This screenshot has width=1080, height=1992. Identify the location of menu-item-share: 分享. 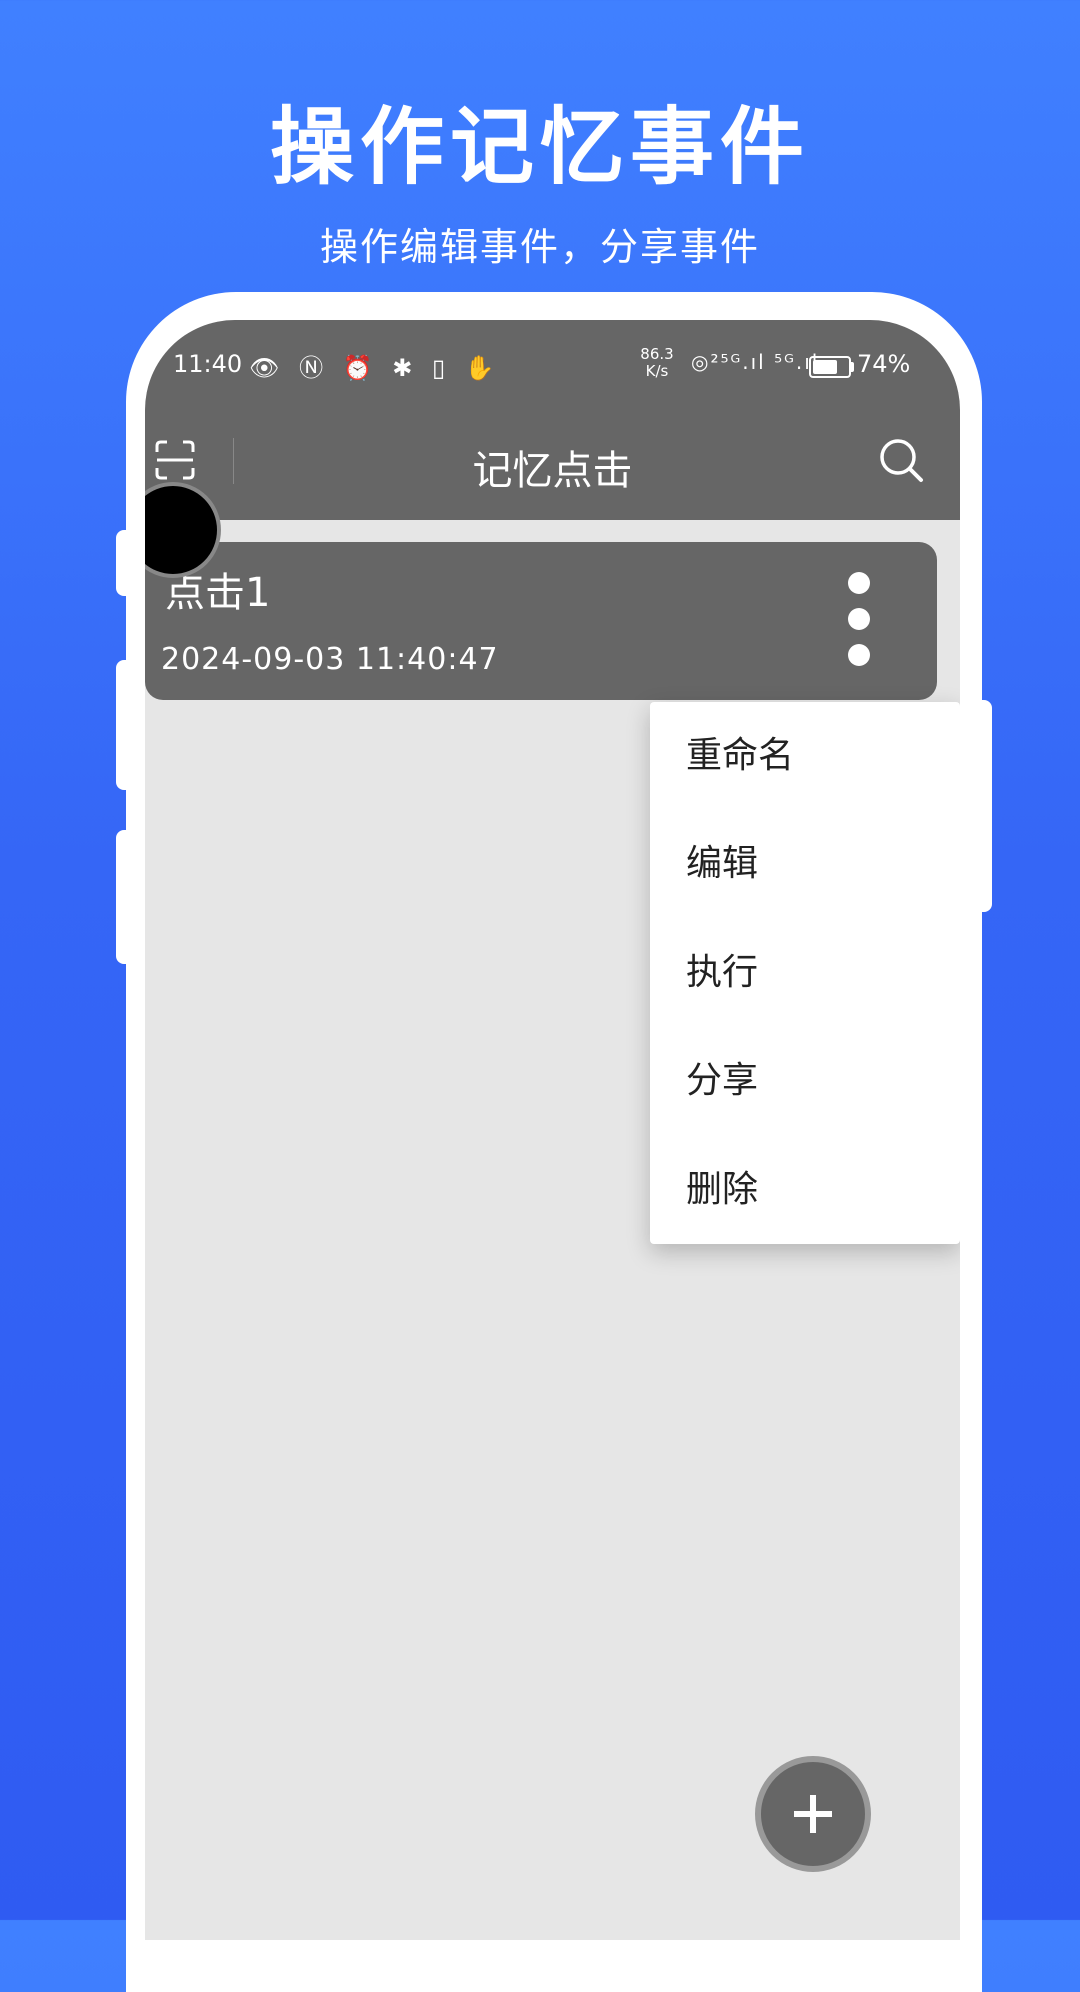
(805, 1081).